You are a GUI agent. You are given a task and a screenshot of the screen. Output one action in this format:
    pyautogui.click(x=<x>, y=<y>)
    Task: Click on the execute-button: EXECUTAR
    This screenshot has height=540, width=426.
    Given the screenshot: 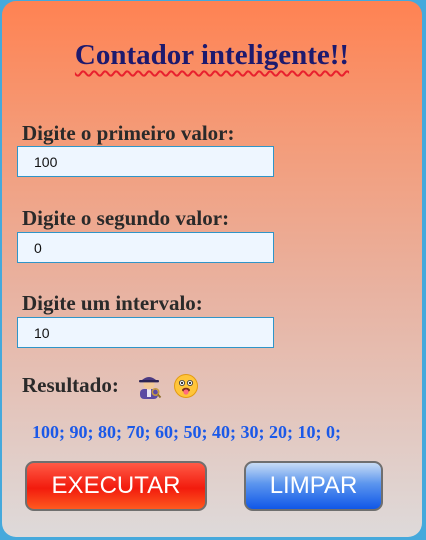 What is the action you would take?
    pyautogui.click(x=116, y=486)
    